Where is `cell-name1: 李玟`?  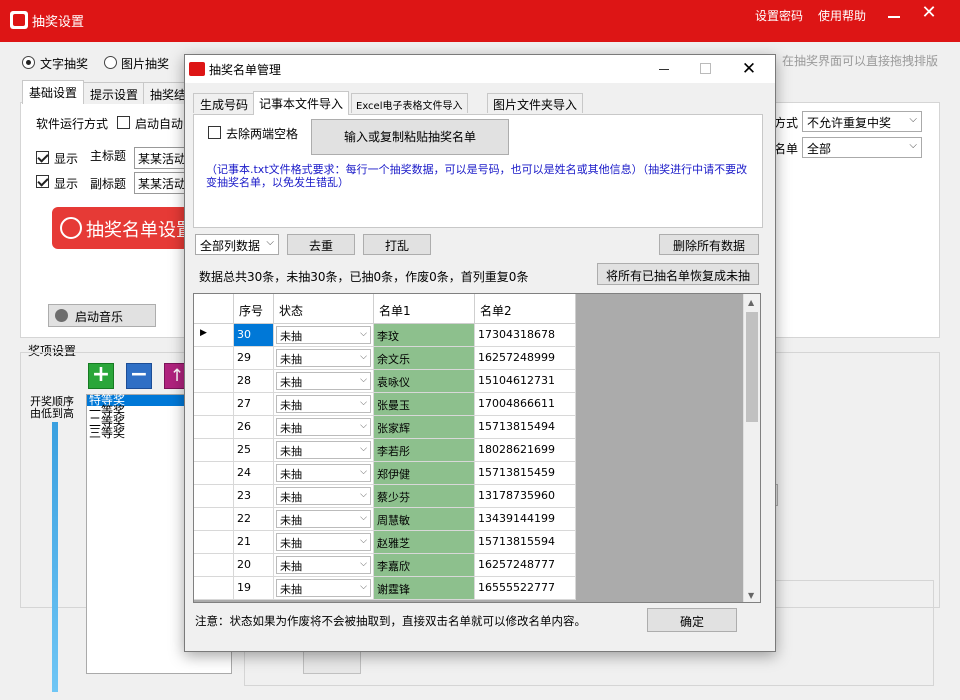 cell-name1: 李玟 is located at coordinates (424, 335).